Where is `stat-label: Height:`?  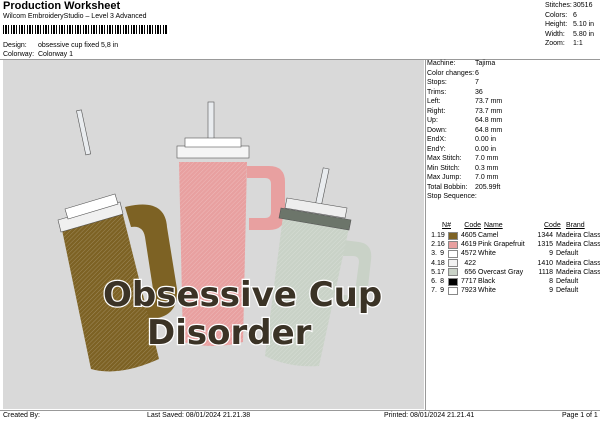
stat-label: Height: is located at coordinates (556, 24).